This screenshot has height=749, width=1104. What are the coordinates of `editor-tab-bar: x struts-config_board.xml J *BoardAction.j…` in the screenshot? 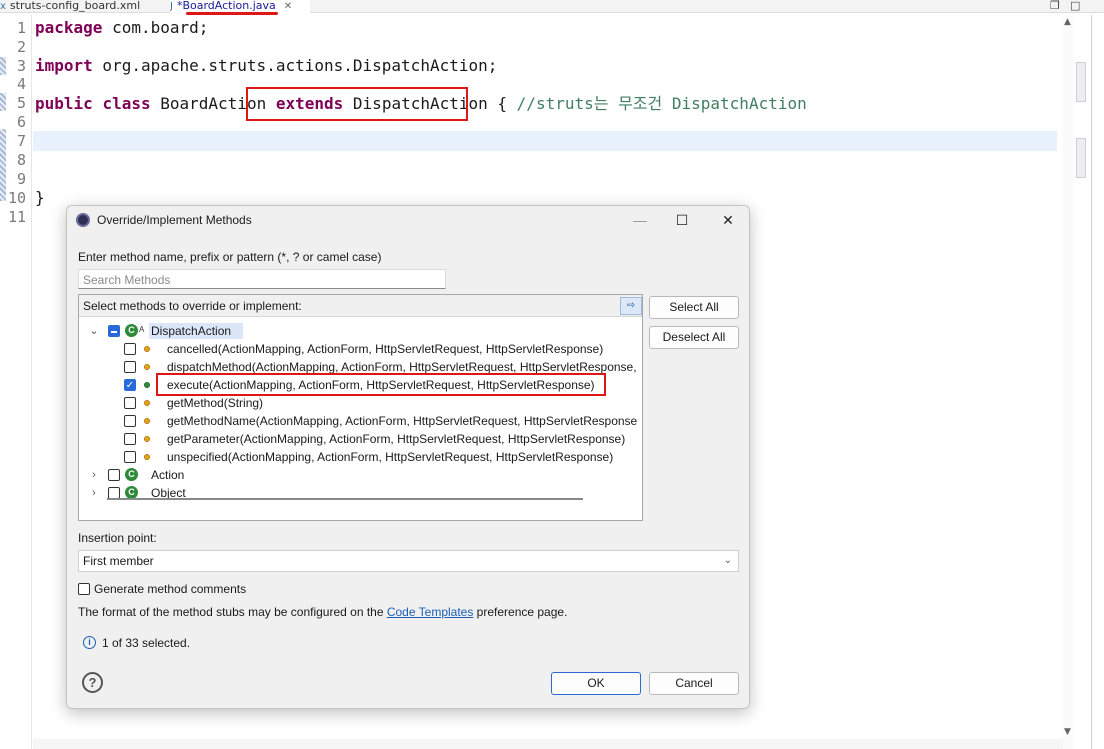 It's located at (552, 6).